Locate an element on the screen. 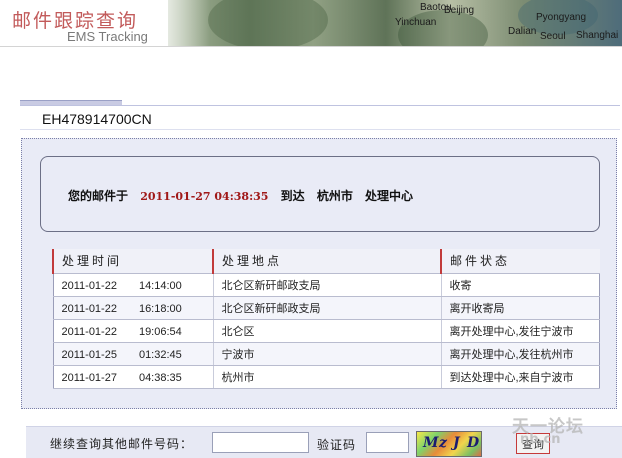  tracking-number: EH478914700CN is located at coordinates (97, 119).